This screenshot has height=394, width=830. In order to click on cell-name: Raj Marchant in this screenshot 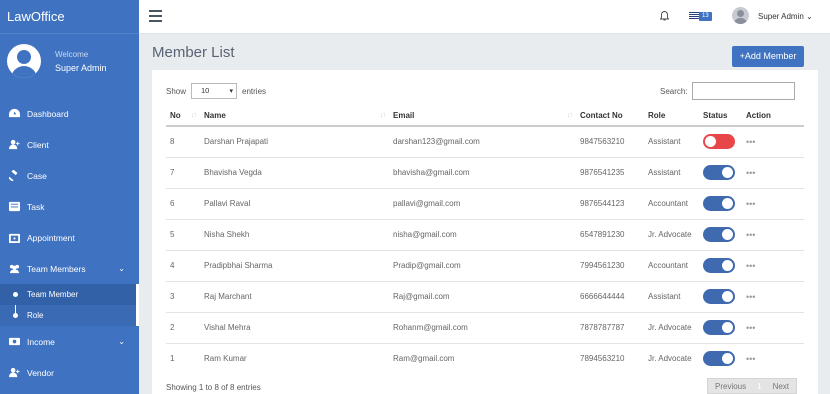, I will do `click(294, 296)`.